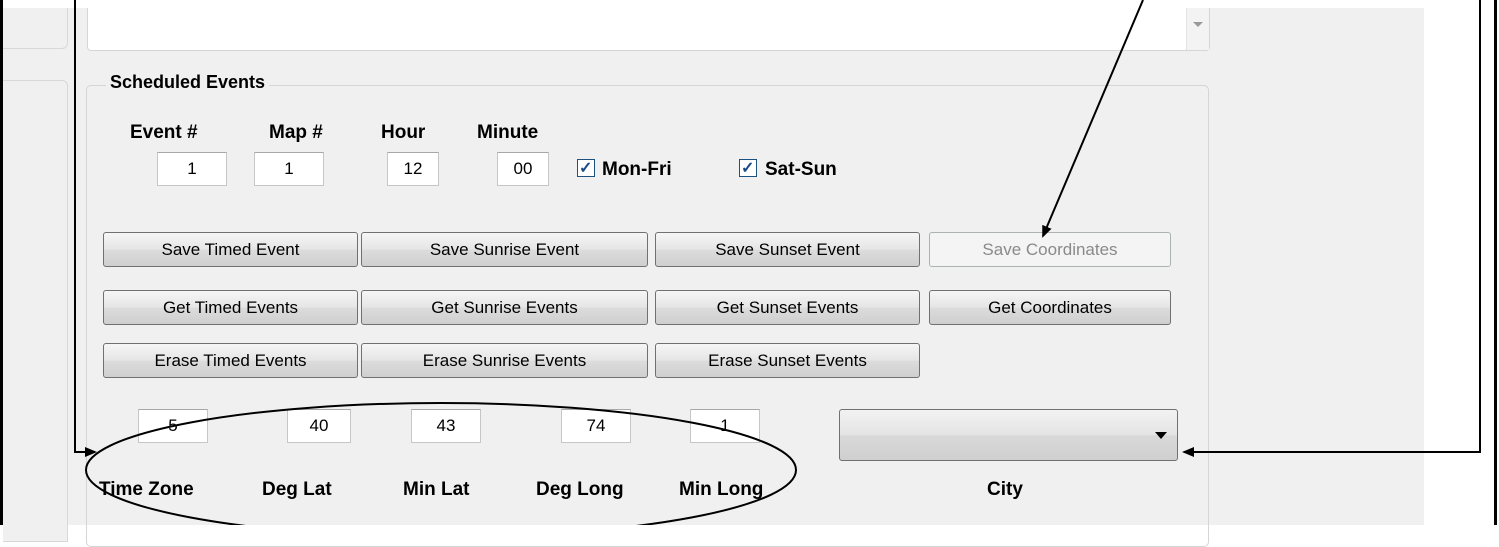  What do you see at coordinates (441, 463) in the screenshot?
I see `annotation-ellipse` at bounding box center [441, 463].